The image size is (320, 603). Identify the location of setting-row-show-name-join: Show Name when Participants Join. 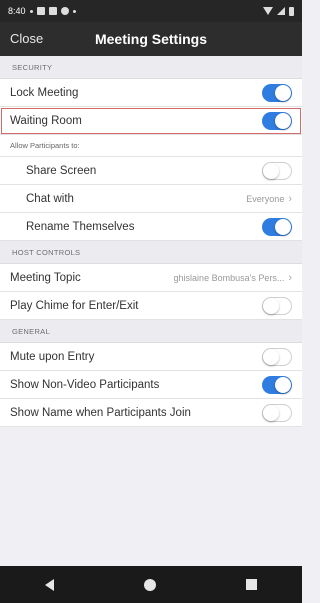
(151, 413).